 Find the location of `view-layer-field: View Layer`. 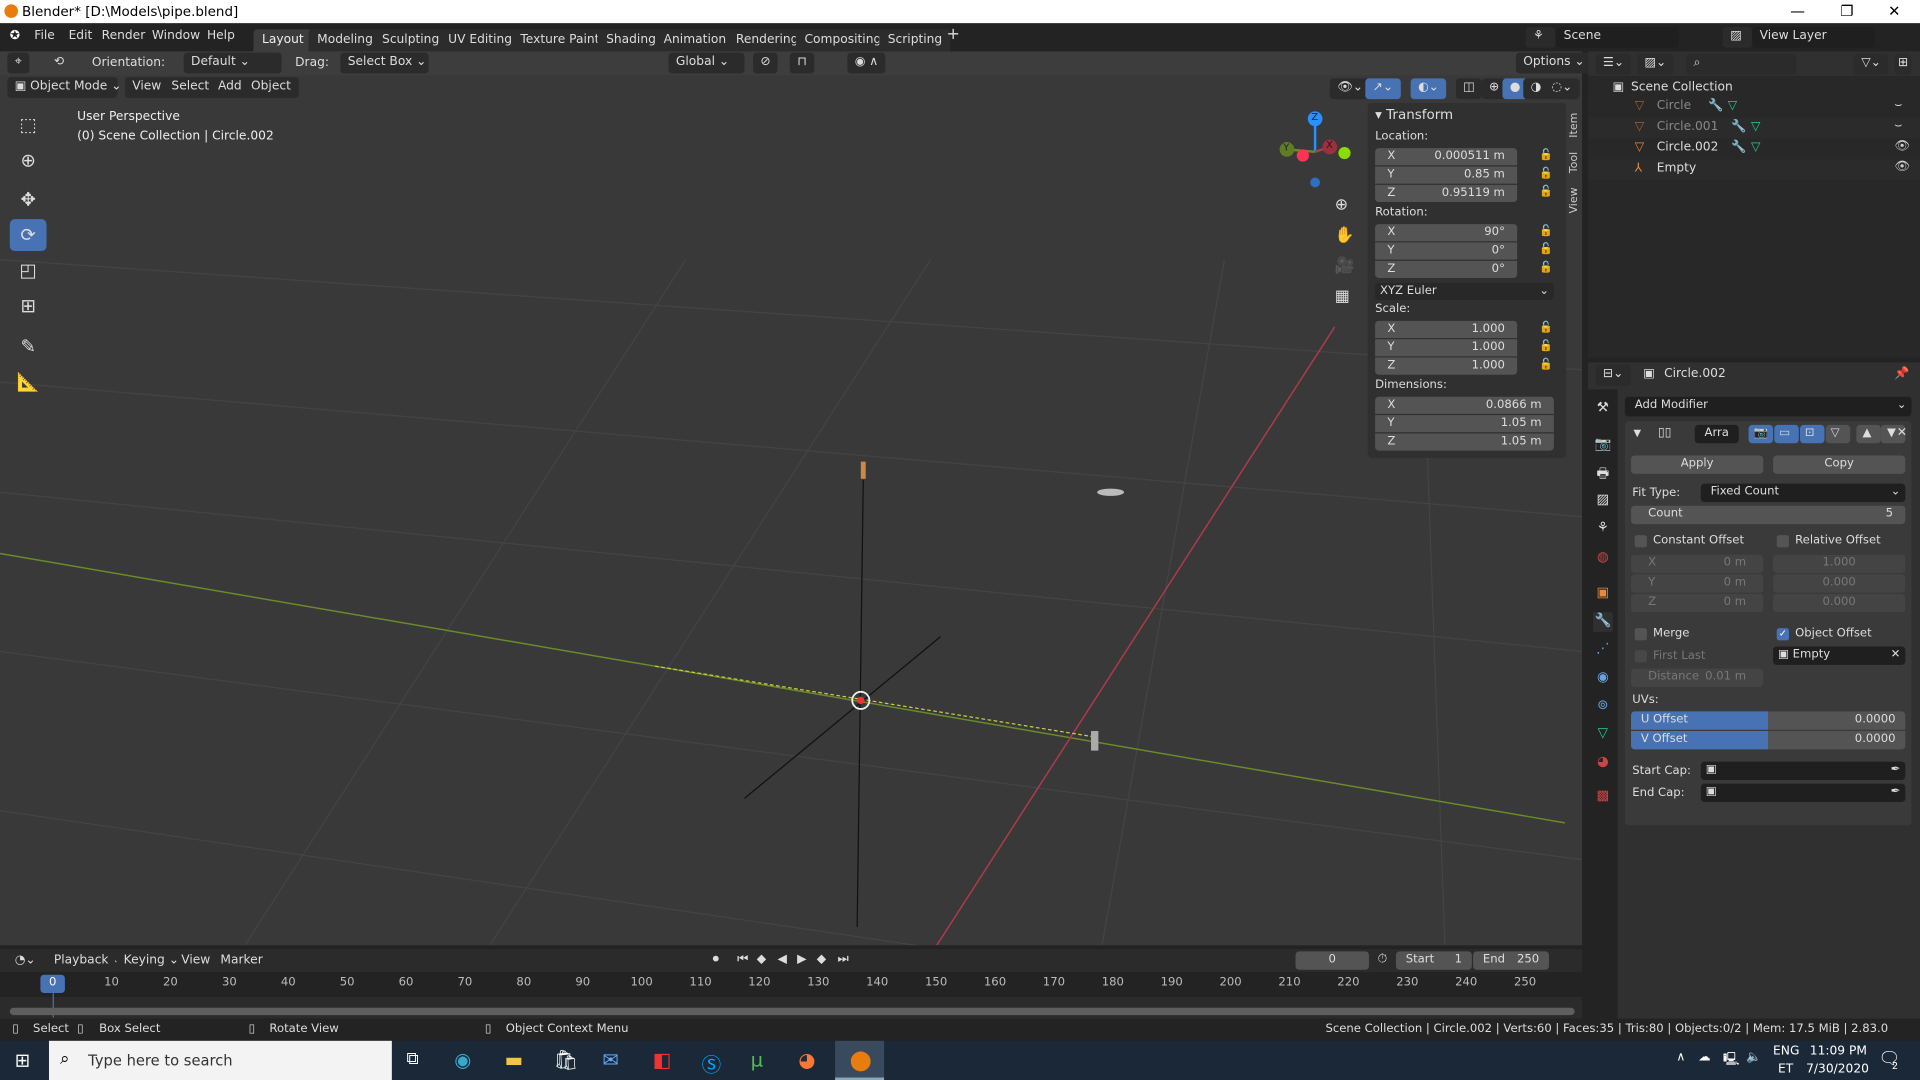

view-layer-field: View Layer is located at coordinates (1813, 37).